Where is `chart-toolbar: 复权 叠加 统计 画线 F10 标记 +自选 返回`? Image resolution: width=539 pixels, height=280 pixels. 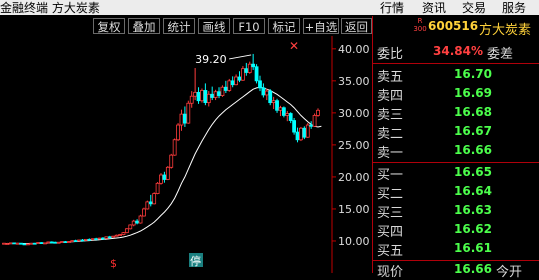 chart-toolbar: 复权 叠加 统计 画线 F10 标记 +自选 返回 is located at coordinates (186, 26).